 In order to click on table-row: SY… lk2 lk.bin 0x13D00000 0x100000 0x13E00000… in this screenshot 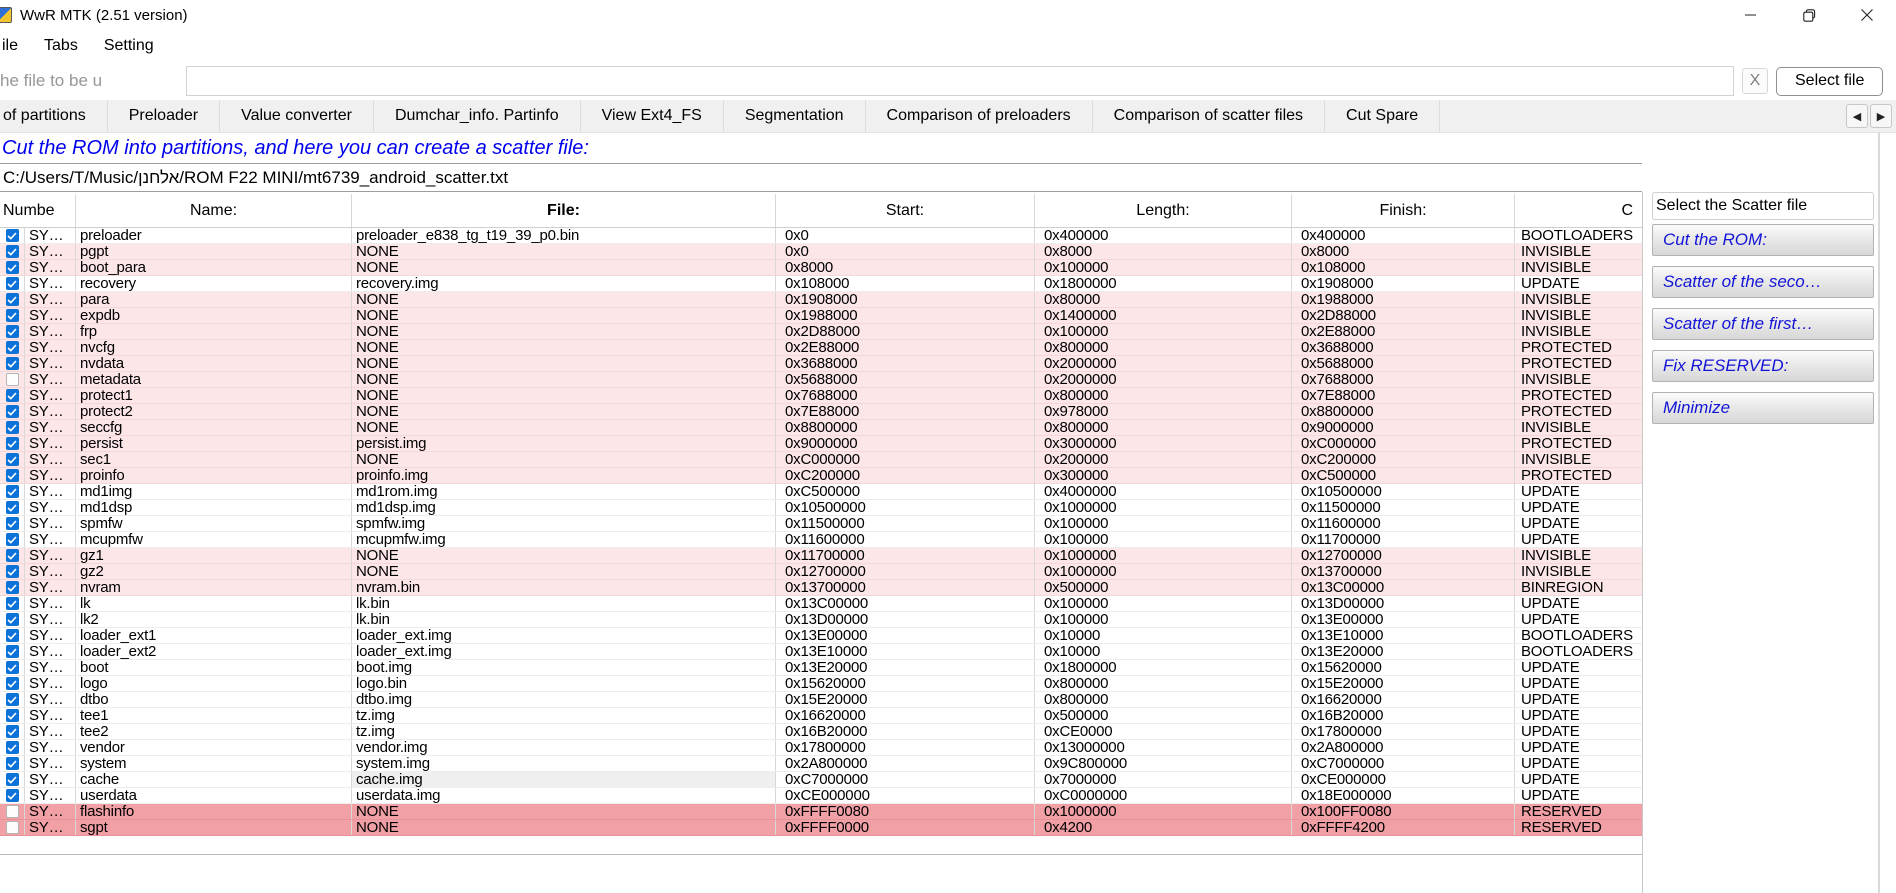, I will do `click(821, 620)`.